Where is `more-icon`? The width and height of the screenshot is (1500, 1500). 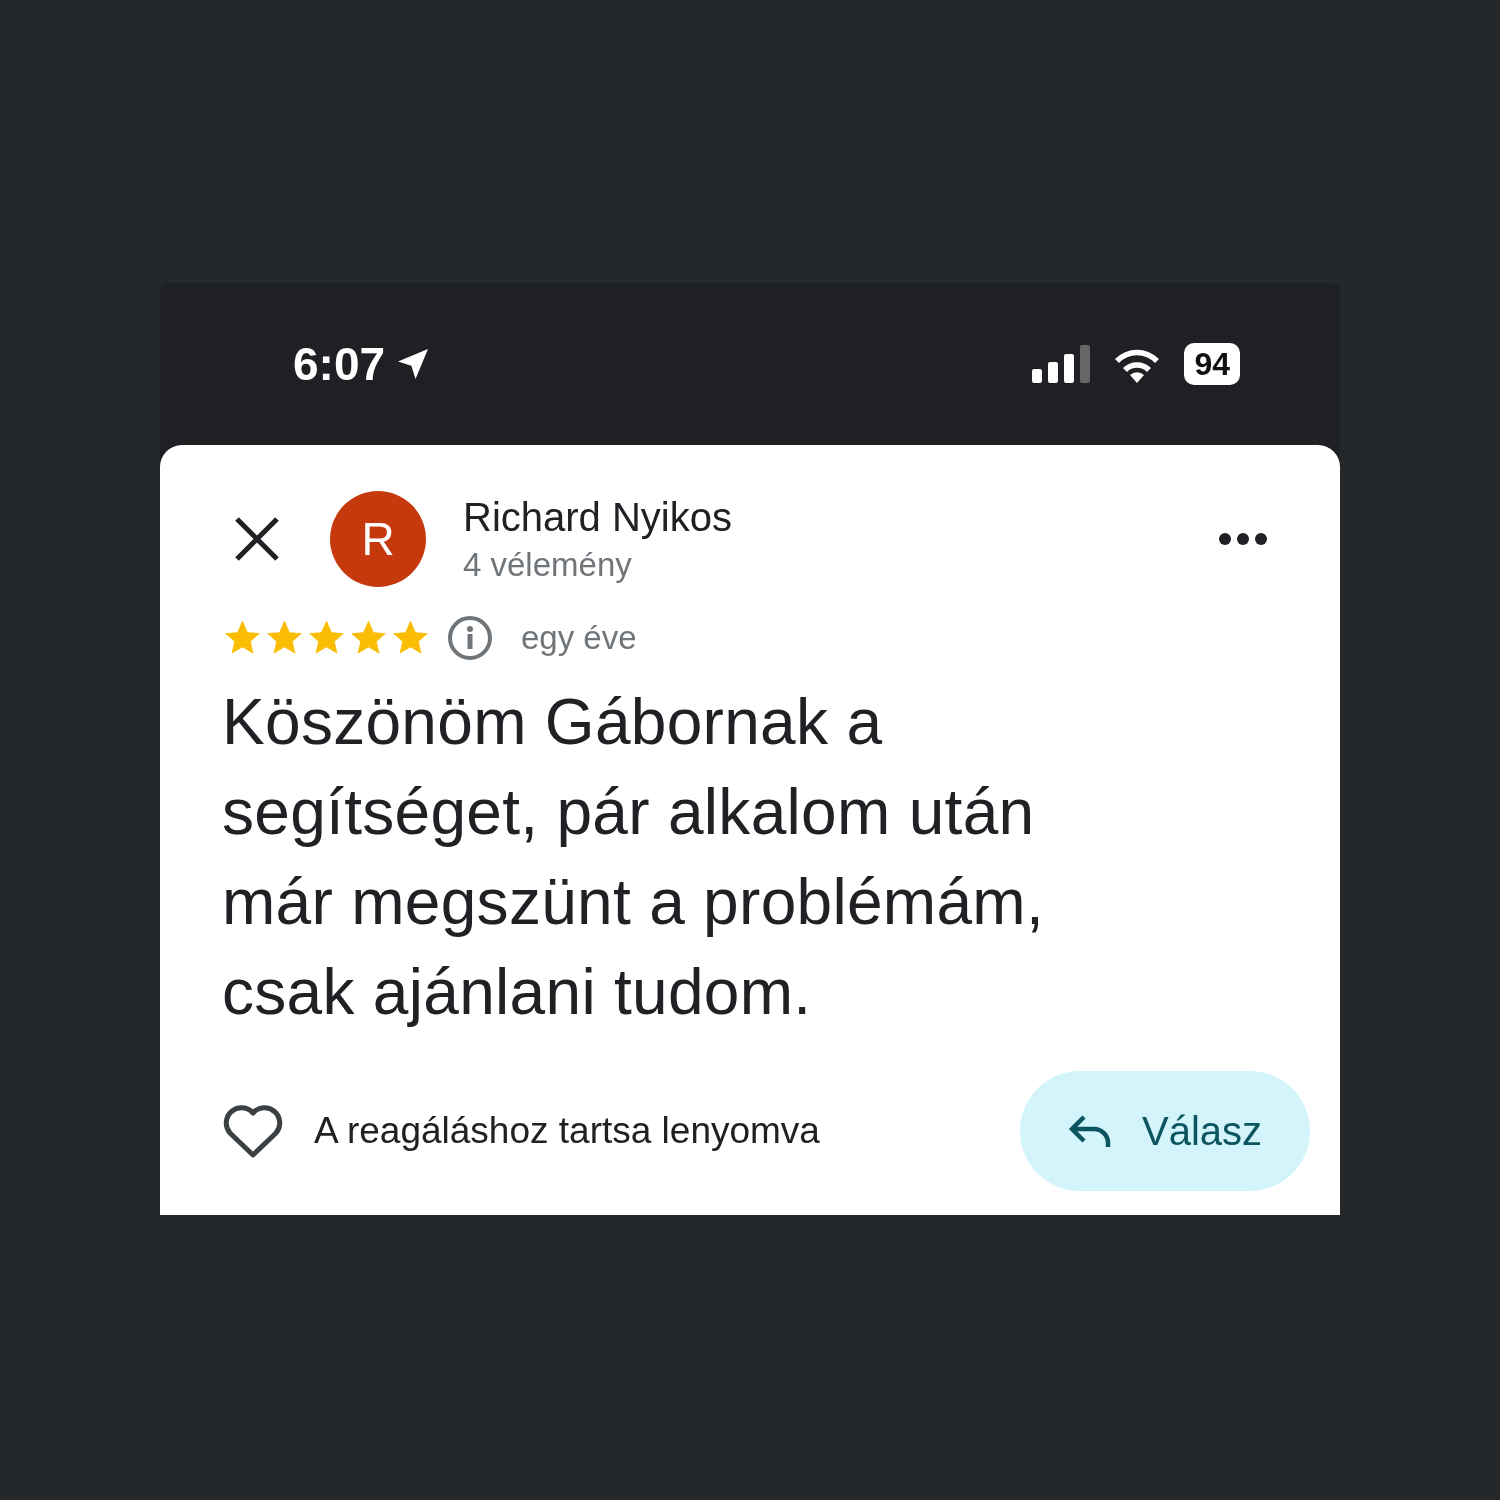
more-icon is located at coordinates (1243, 539).